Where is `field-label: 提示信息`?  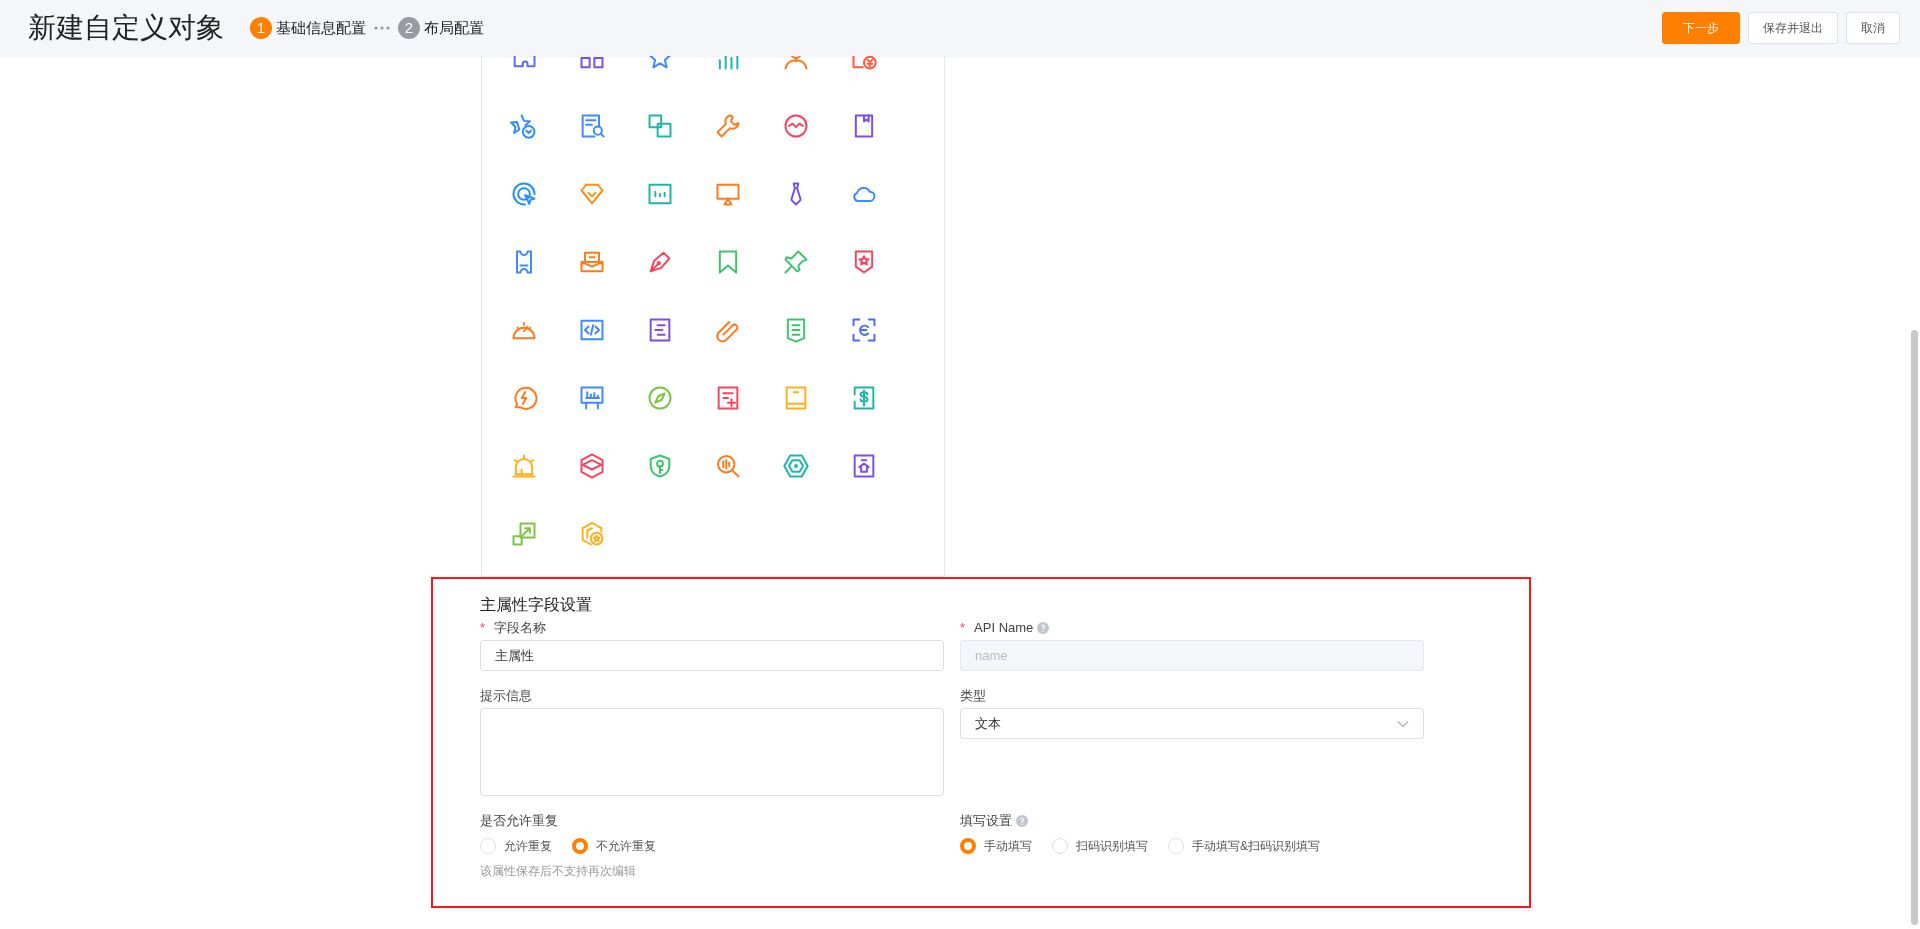
field-label: 提示信息 is located at coordinates (506, 696).